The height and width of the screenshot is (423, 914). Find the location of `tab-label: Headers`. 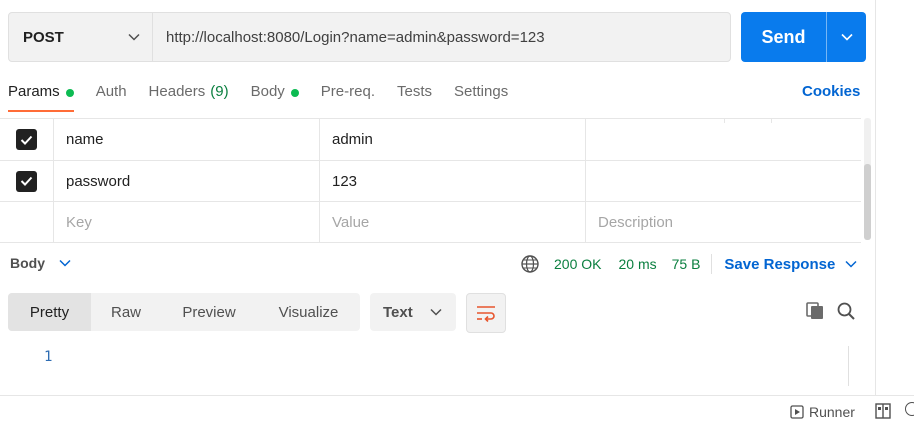

tab-label: Headers is located at coordinates (177, 91).